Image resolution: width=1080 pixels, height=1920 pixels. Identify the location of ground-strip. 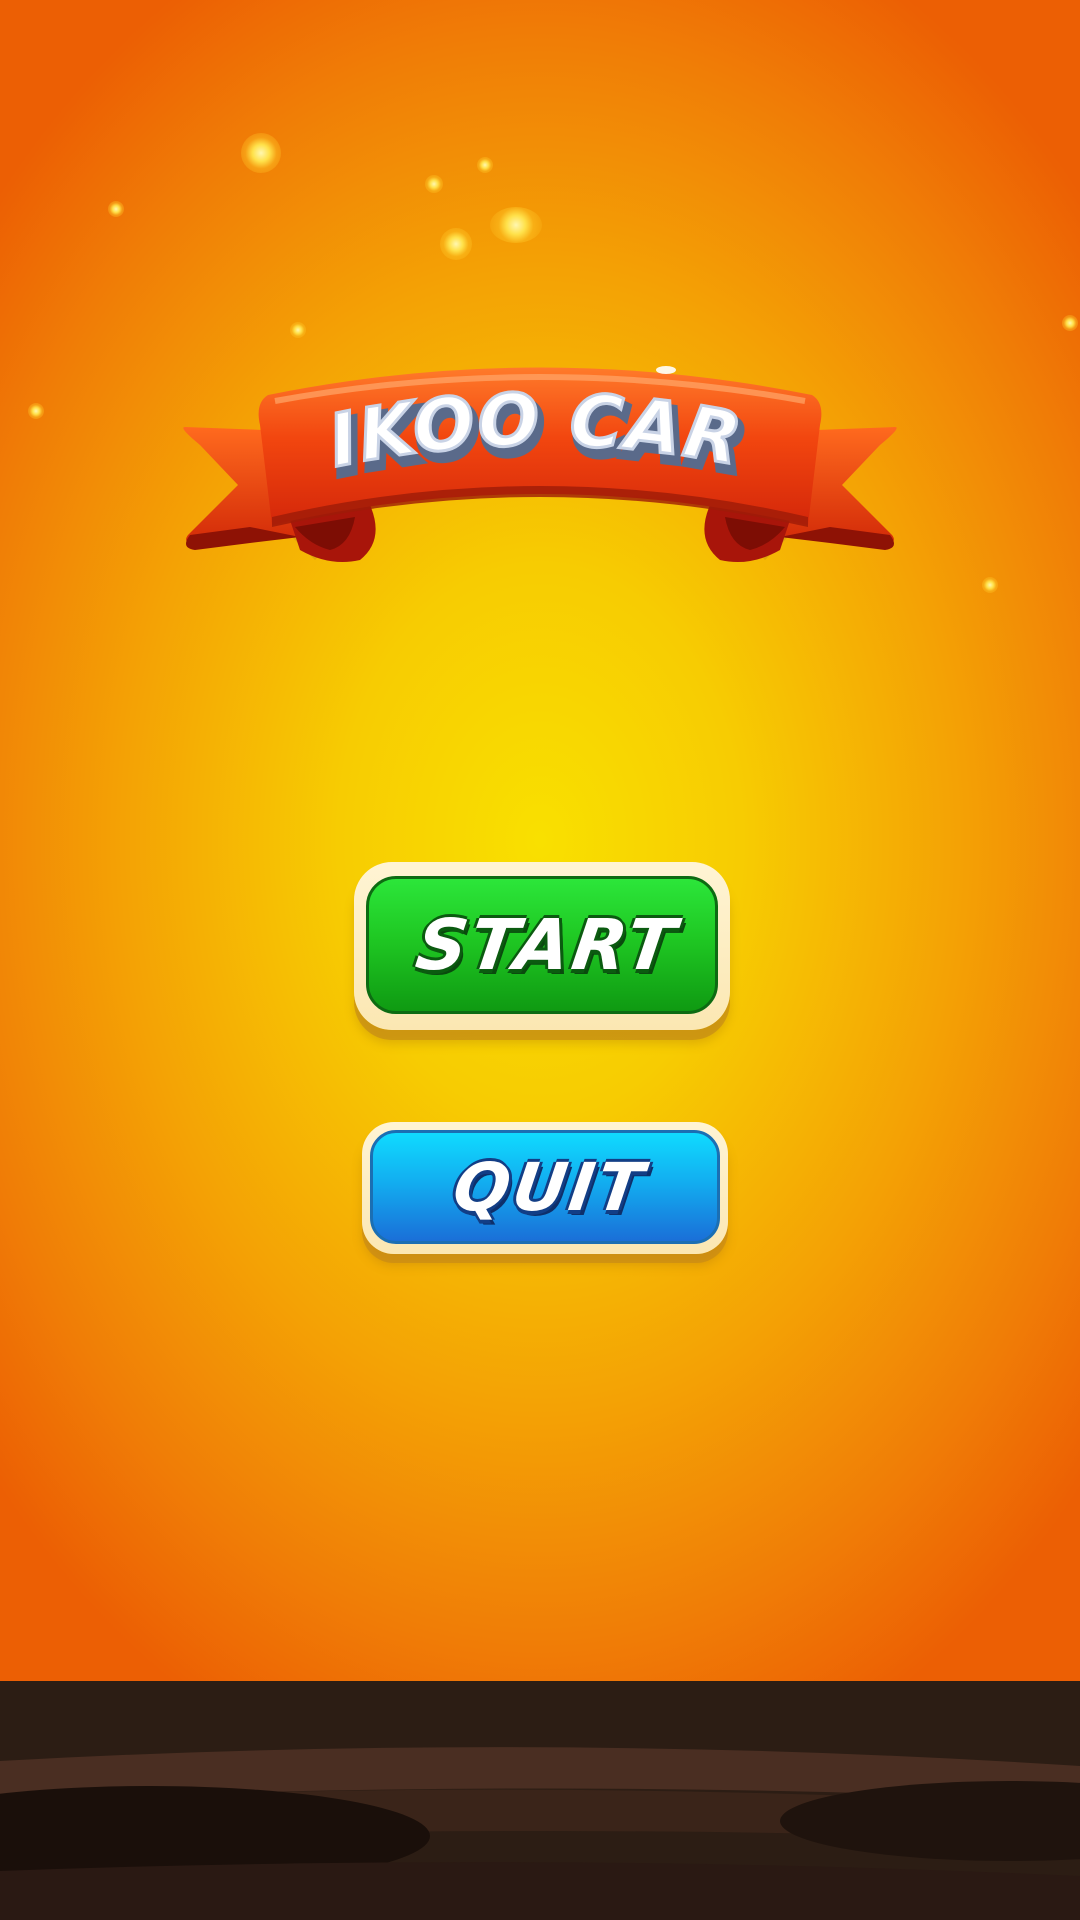
(540, 1800).